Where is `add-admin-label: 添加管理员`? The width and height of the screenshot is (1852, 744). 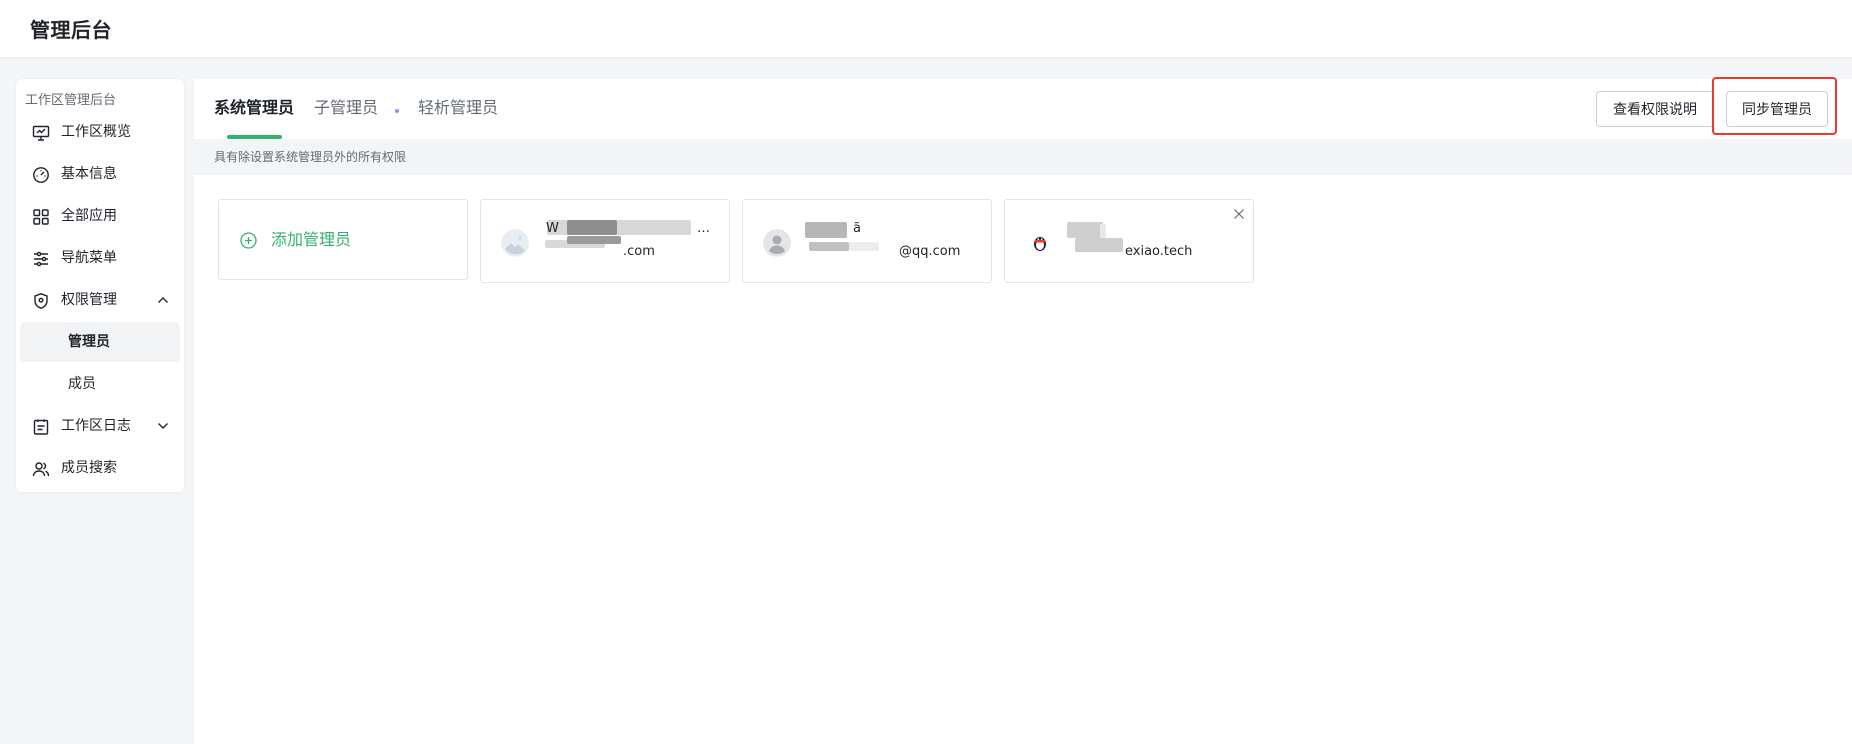
add-admin-label: 添加管理员 is located at coordinates (311, 239).